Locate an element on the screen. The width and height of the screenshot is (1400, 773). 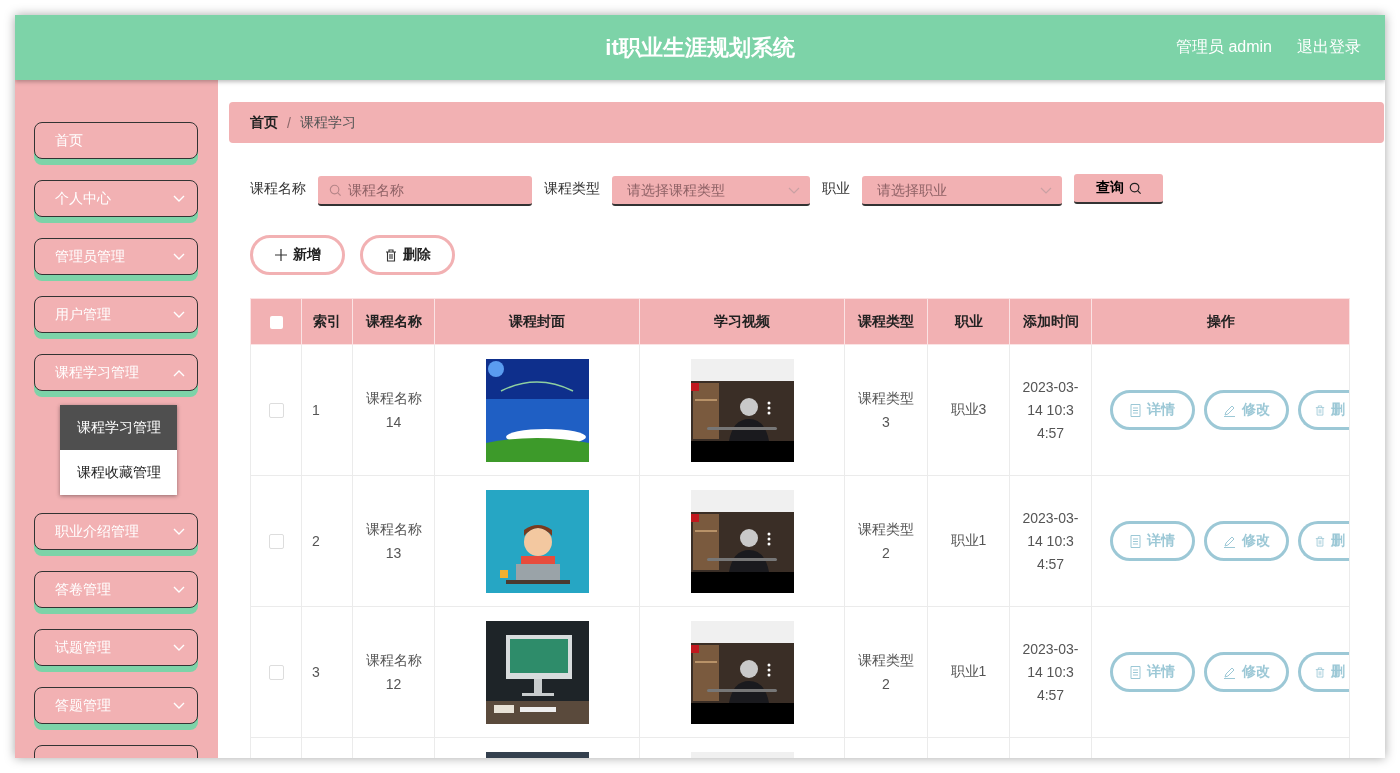
column-header: 职业 is located at coordinates (968, 320).